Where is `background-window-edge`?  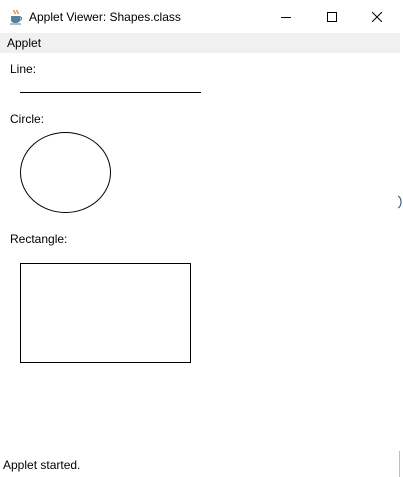 background-window-edge is located at coordinates (400, 202).